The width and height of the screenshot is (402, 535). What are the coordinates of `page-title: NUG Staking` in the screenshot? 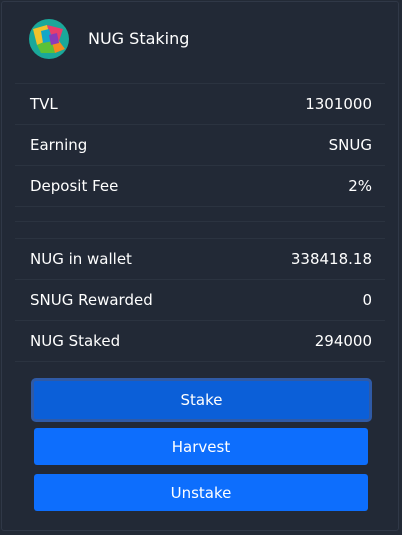 It's located at (139, 38).